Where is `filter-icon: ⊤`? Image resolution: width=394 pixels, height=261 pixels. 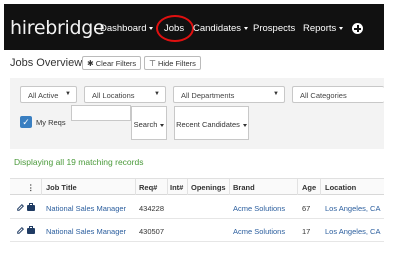 filter-icon: ⊤ is located at coordinates (152, 63).